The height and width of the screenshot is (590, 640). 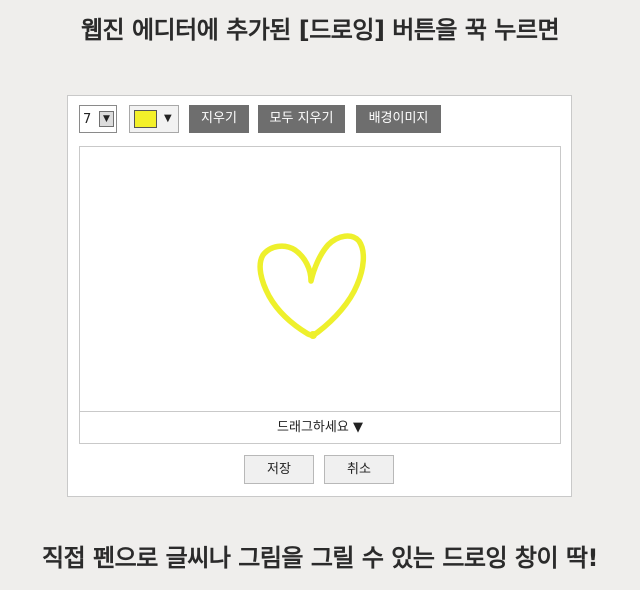 I want to click on erase-all-button: 모두 지우기, so click(x=301, y=119).